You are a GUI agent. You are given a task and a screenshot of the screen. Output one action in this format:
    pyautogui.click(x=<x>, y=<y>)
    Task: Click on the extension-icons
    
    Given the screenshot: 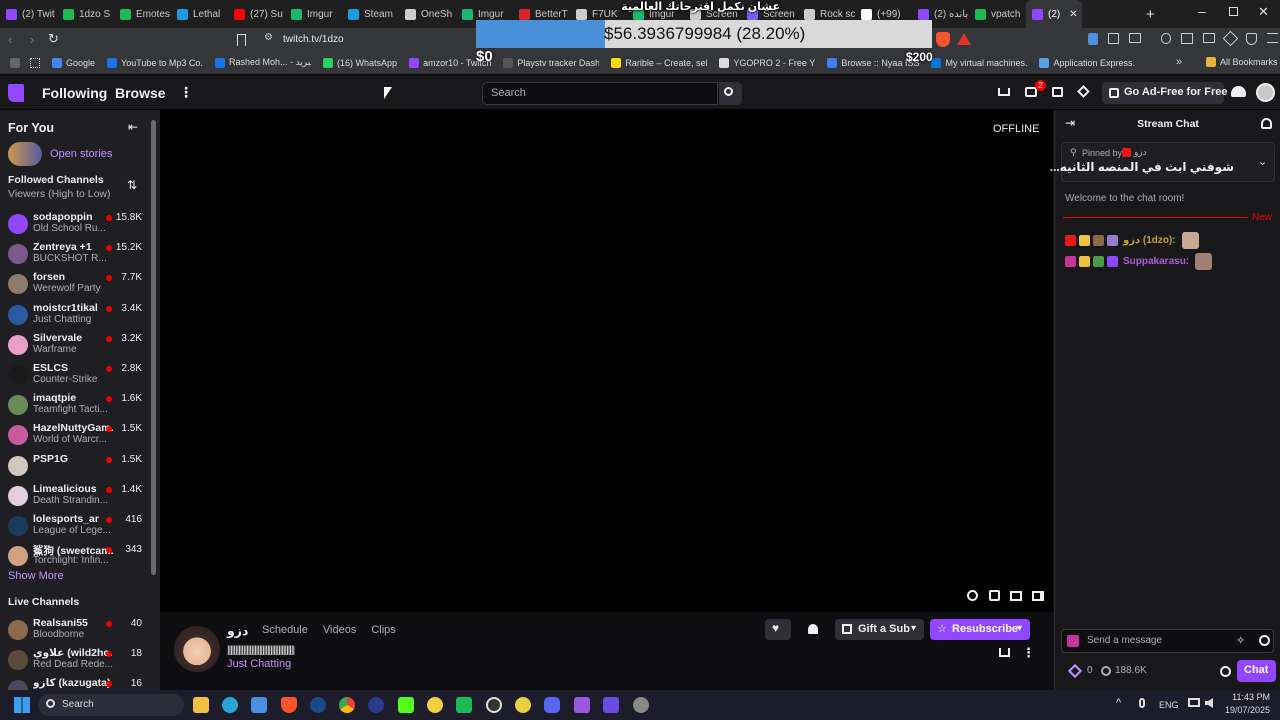 What is the action you would take?
    pyautogui.click(x=1183, y=38)
    